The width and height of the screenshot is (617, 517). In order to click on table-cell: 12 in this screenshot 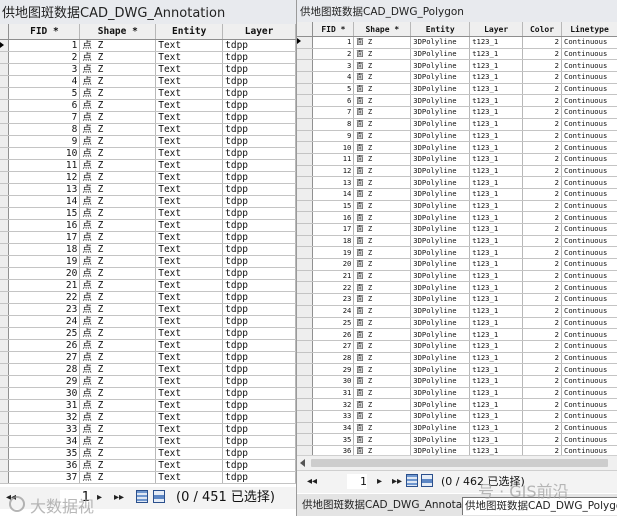, I will do `click(44, 178)`.